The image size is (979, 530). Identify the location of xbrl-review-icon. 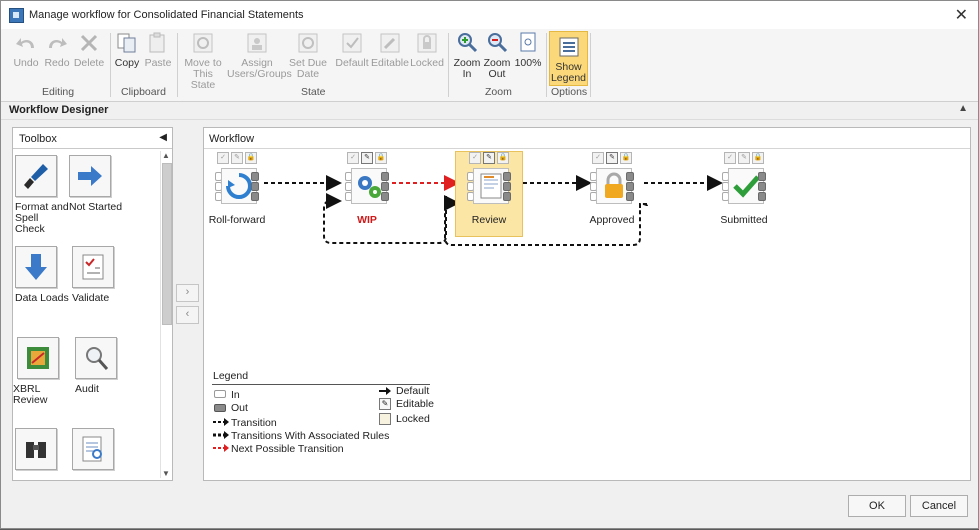
(38, 358).